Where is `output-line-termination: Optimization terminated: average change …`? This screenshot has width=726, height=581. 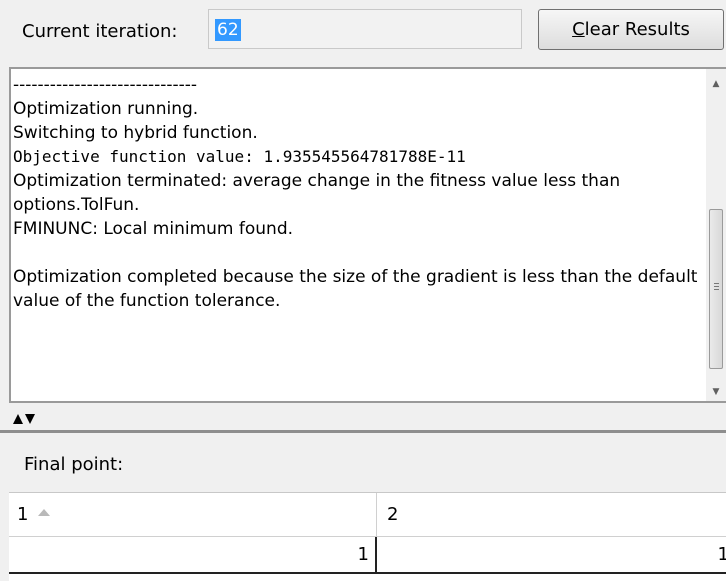 output-line-termination: Optimization terminated: average change … is located at coordinates (317, 193).